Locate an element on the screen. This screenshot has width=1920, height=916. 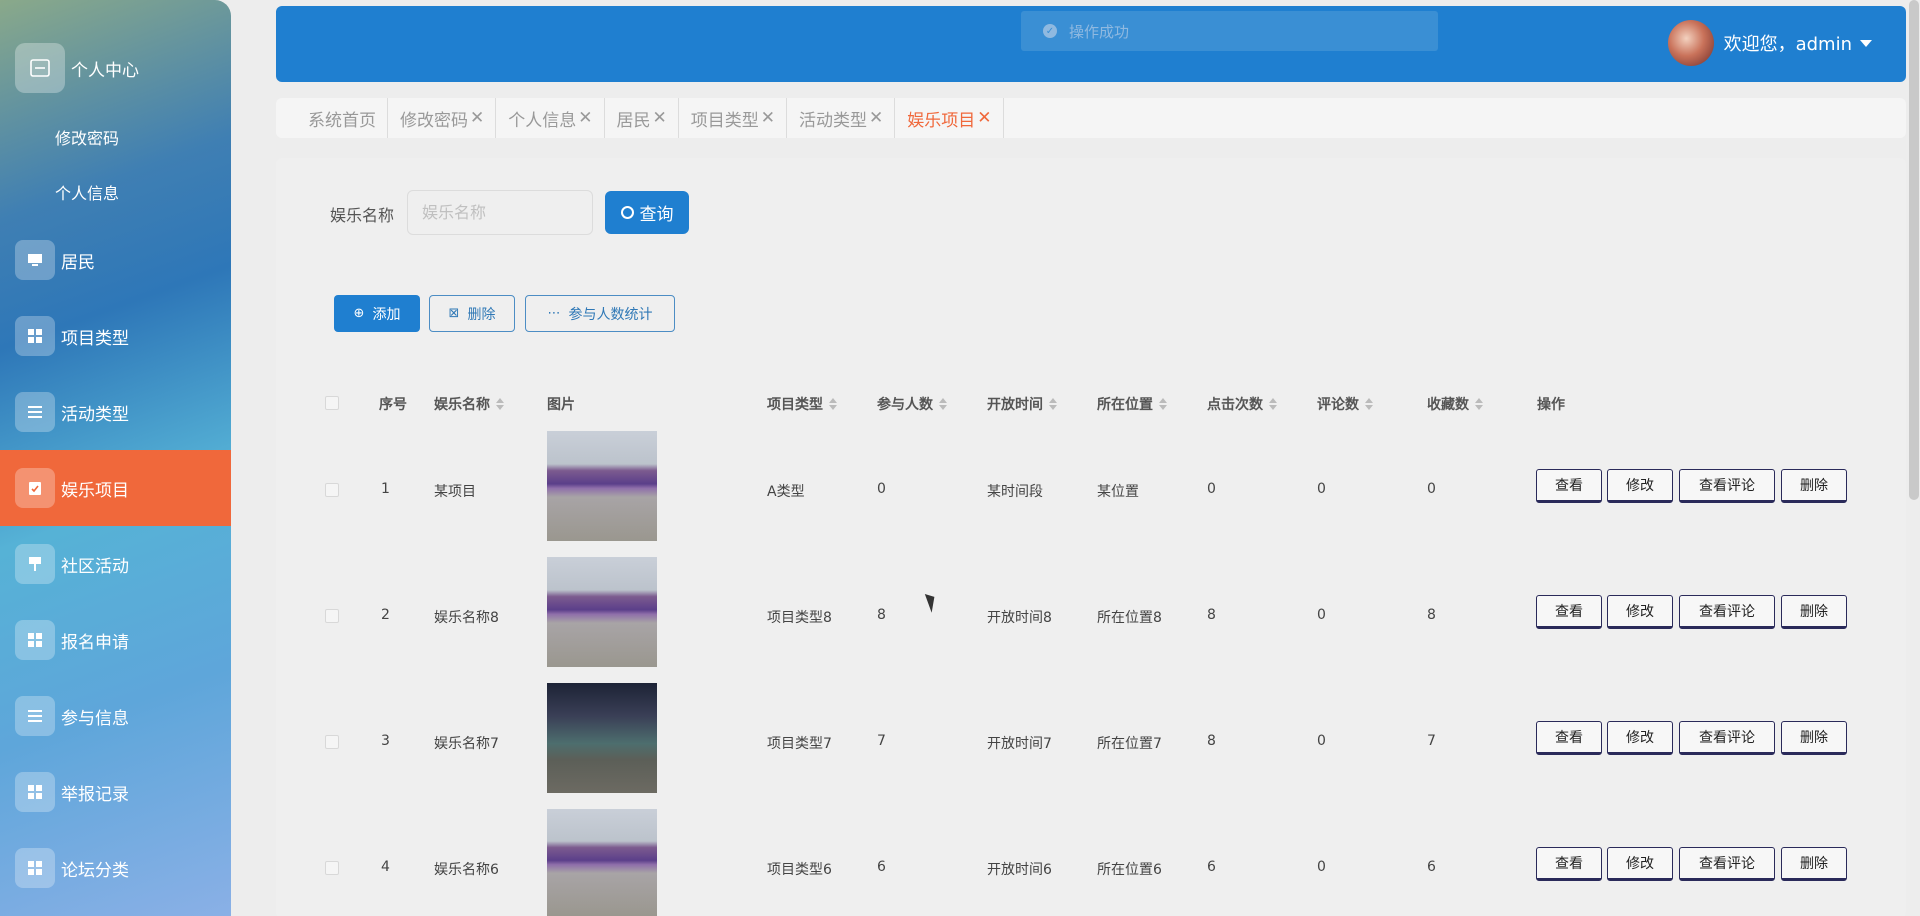
tab-label: 活动类型 is located at coordinates (833, 120).